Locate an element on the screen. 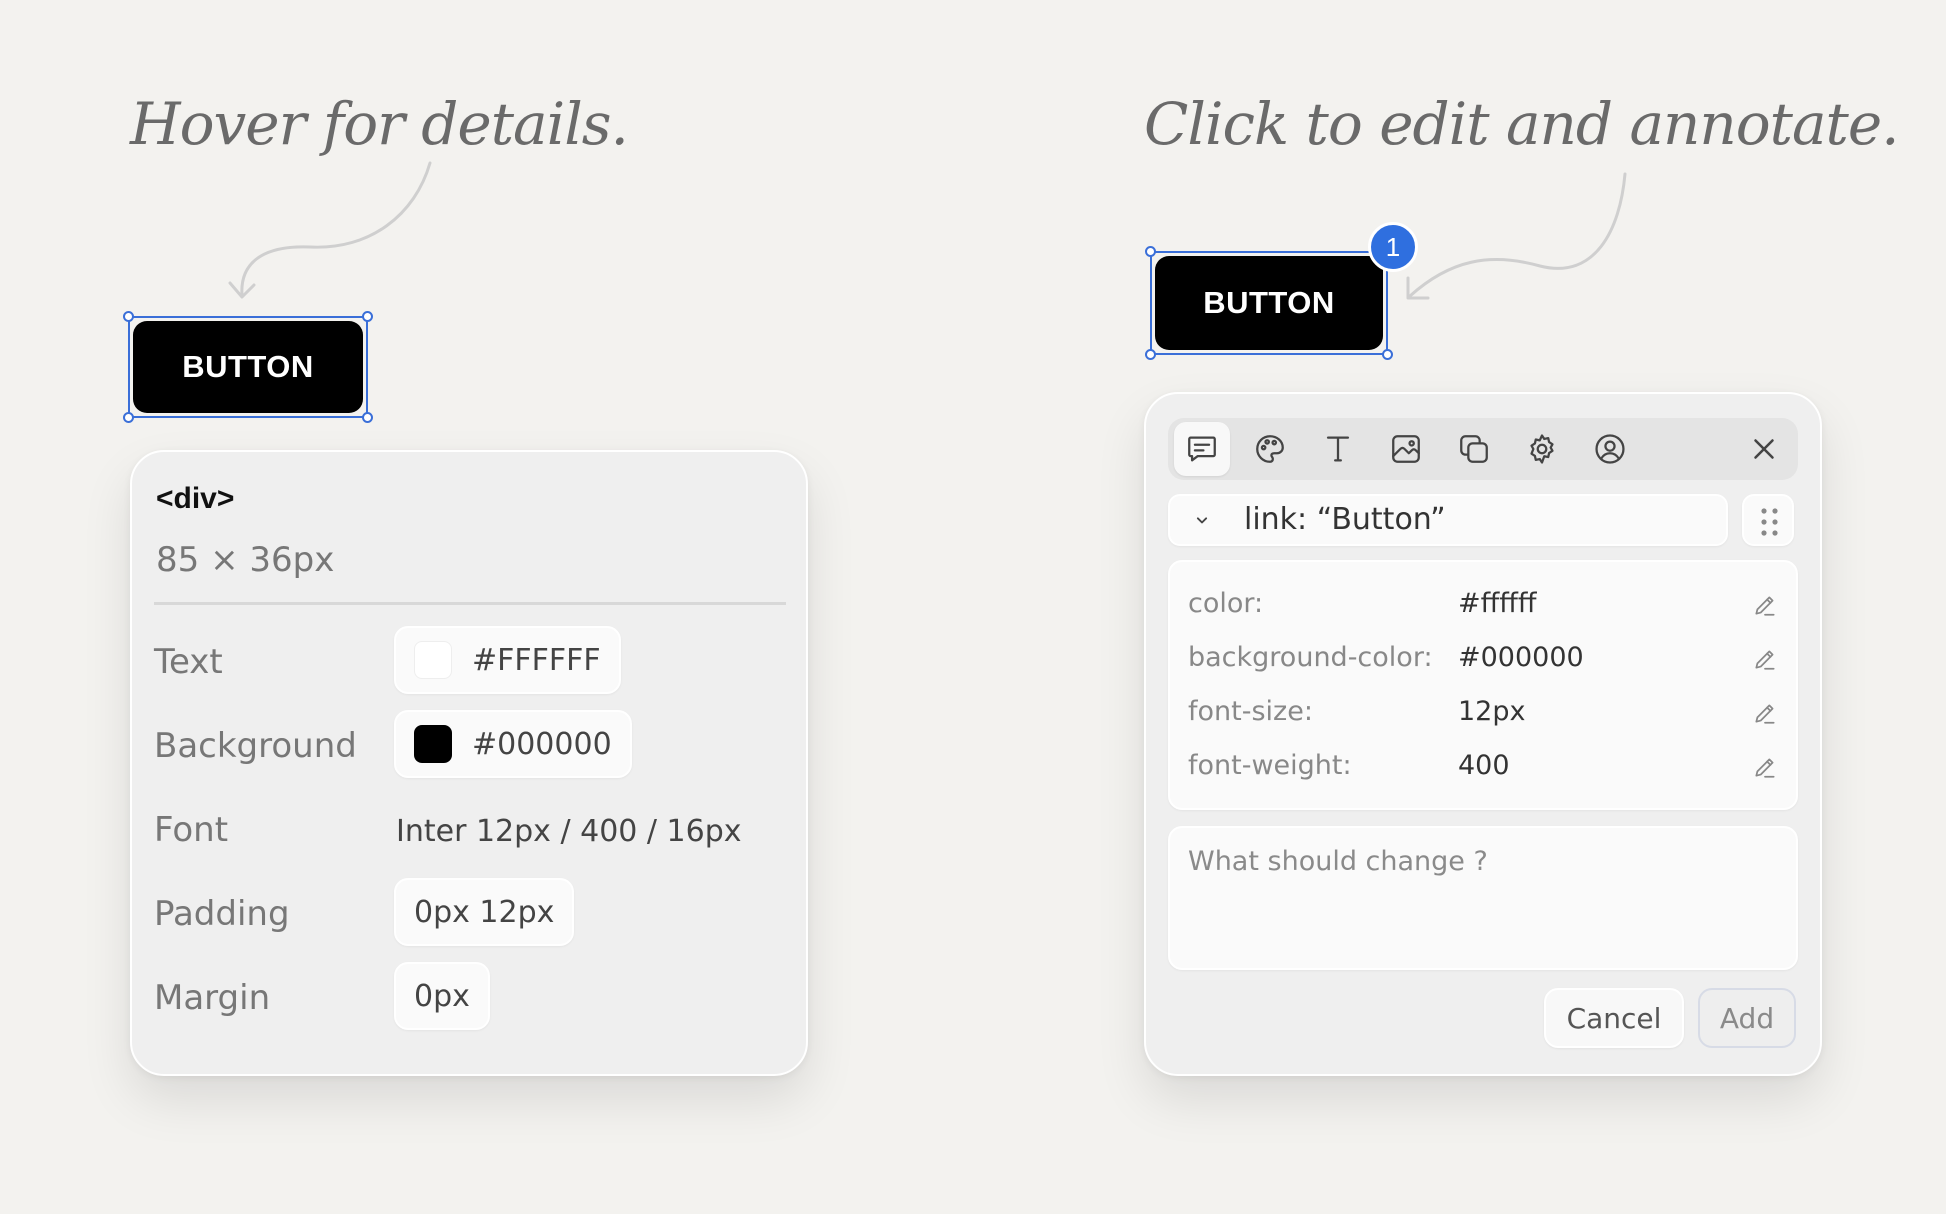 Image resolution: width=1946 pixels, height=1214 pixels. layers-icon is located at coordinates (1474, 449).